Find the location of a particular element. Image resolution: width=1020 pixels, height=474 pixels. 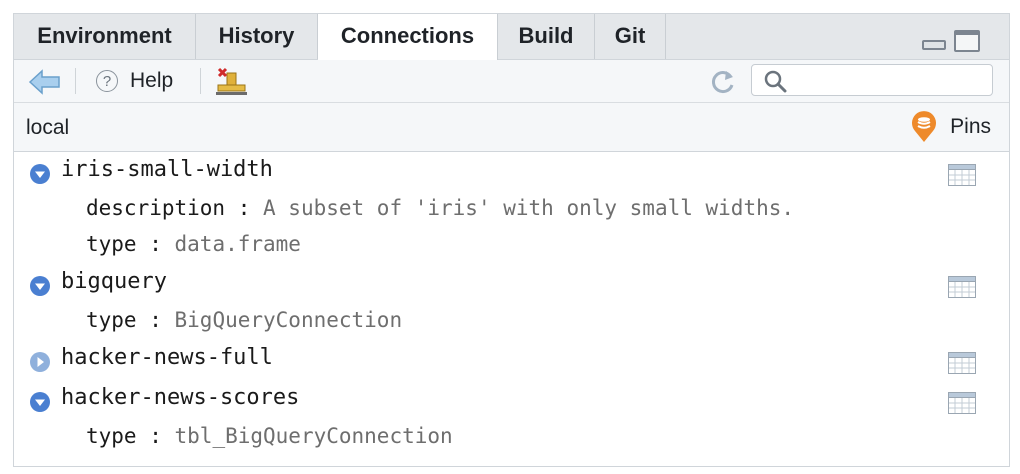

search-box is located at coordinates (872, 80).